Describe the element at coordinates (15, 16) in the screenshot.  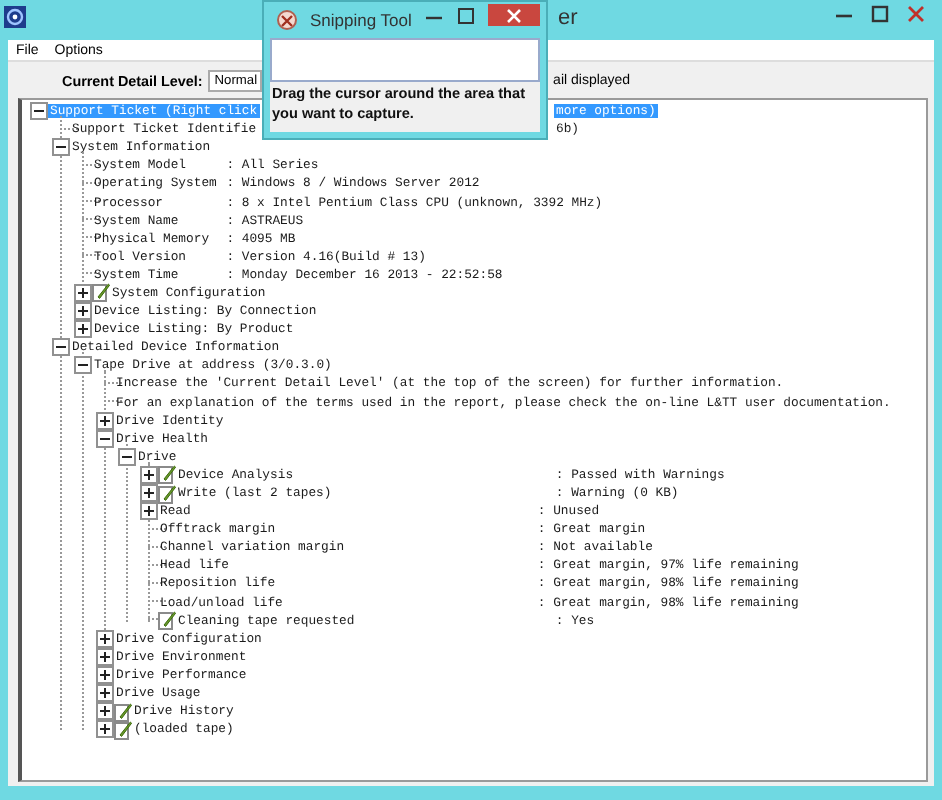
I see `app-icon` at that location.